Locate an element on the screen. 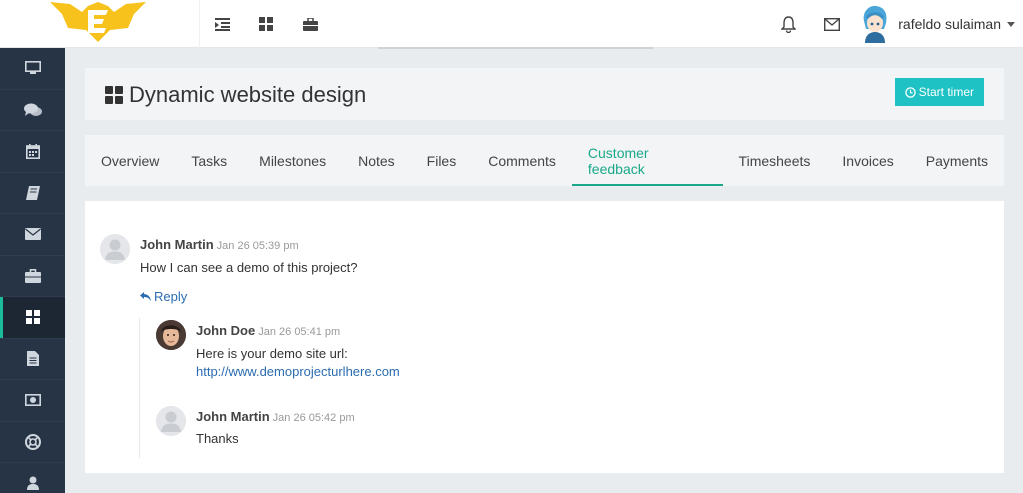  user-menu: rafeldo sulaiman is located at coordinates (938, 24).